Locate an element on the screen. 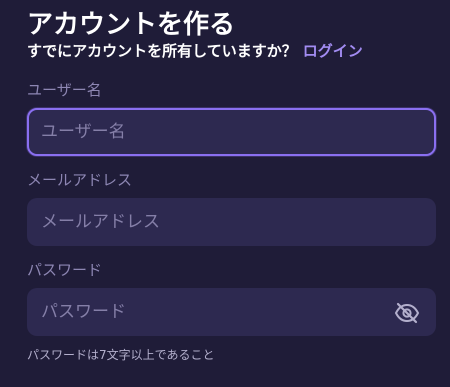  page-title: アカウントを作る is located at coordinates (131, 25).